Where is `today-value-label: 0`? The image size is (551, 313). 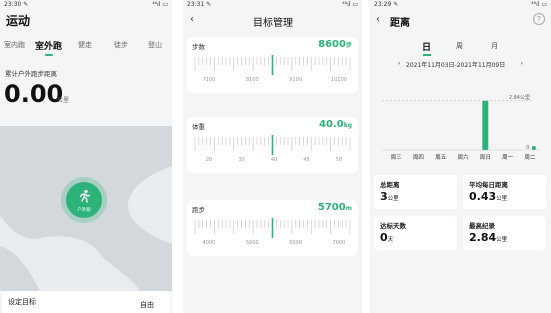 today-value-label: 0 is located at coordinates (527, 148).